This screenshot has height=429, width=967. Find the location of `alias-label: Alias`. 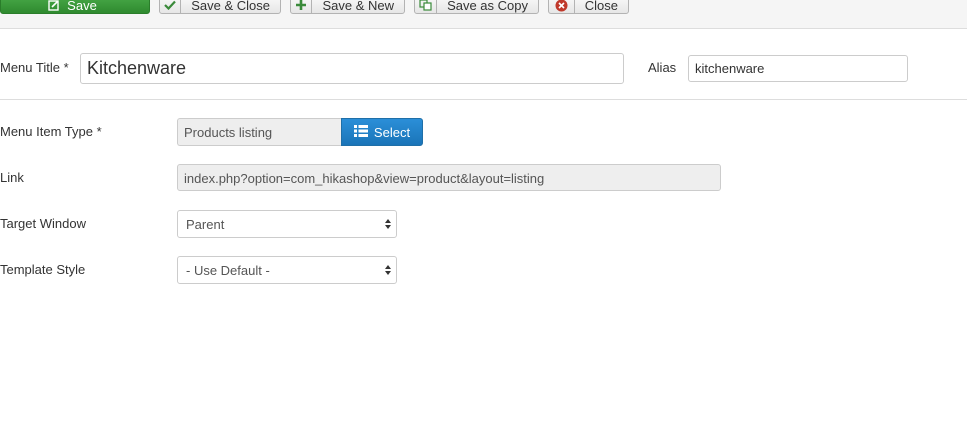

alias-label: Alias is located at coordinates (662, 67).